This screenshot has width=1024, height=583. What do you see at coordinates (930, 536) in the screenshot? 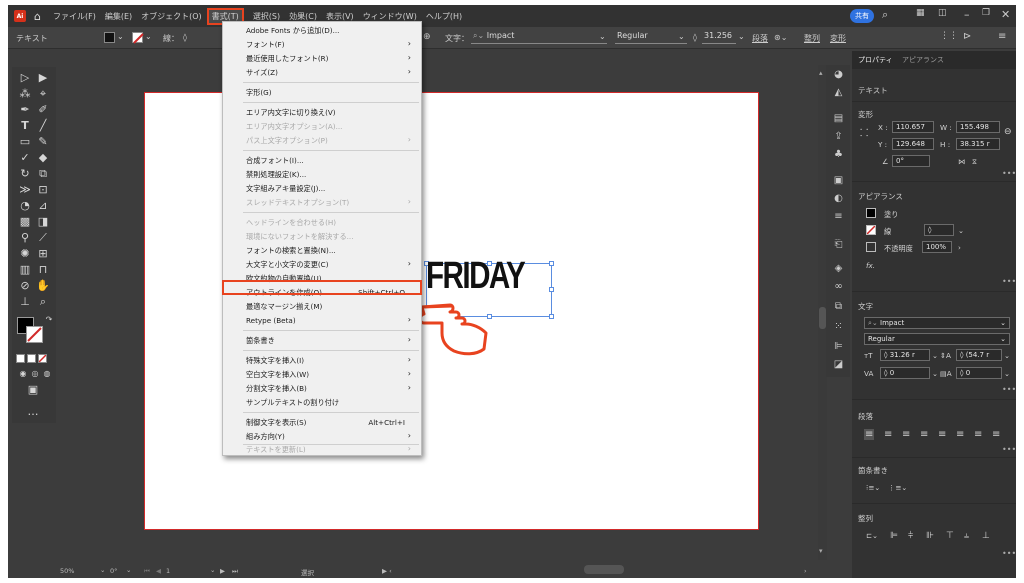
I see `align-right-objects-icon: ⊪` at bounding box center [930, 536].